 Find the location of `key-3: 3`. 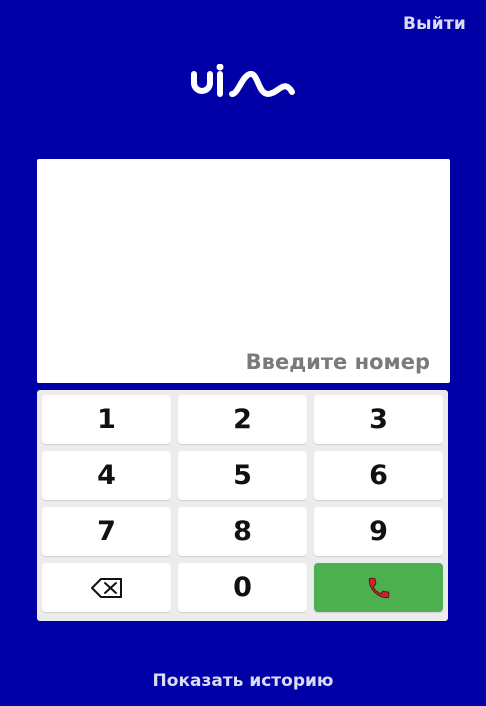

key-3: 3 is located at coordinates (378, 419).